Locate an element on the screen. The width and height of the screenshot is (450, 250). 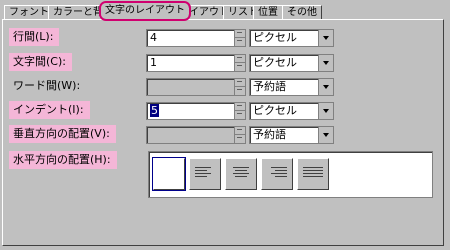
word-spacing-label: ワード間(W): is located at coordinates (47, 85).